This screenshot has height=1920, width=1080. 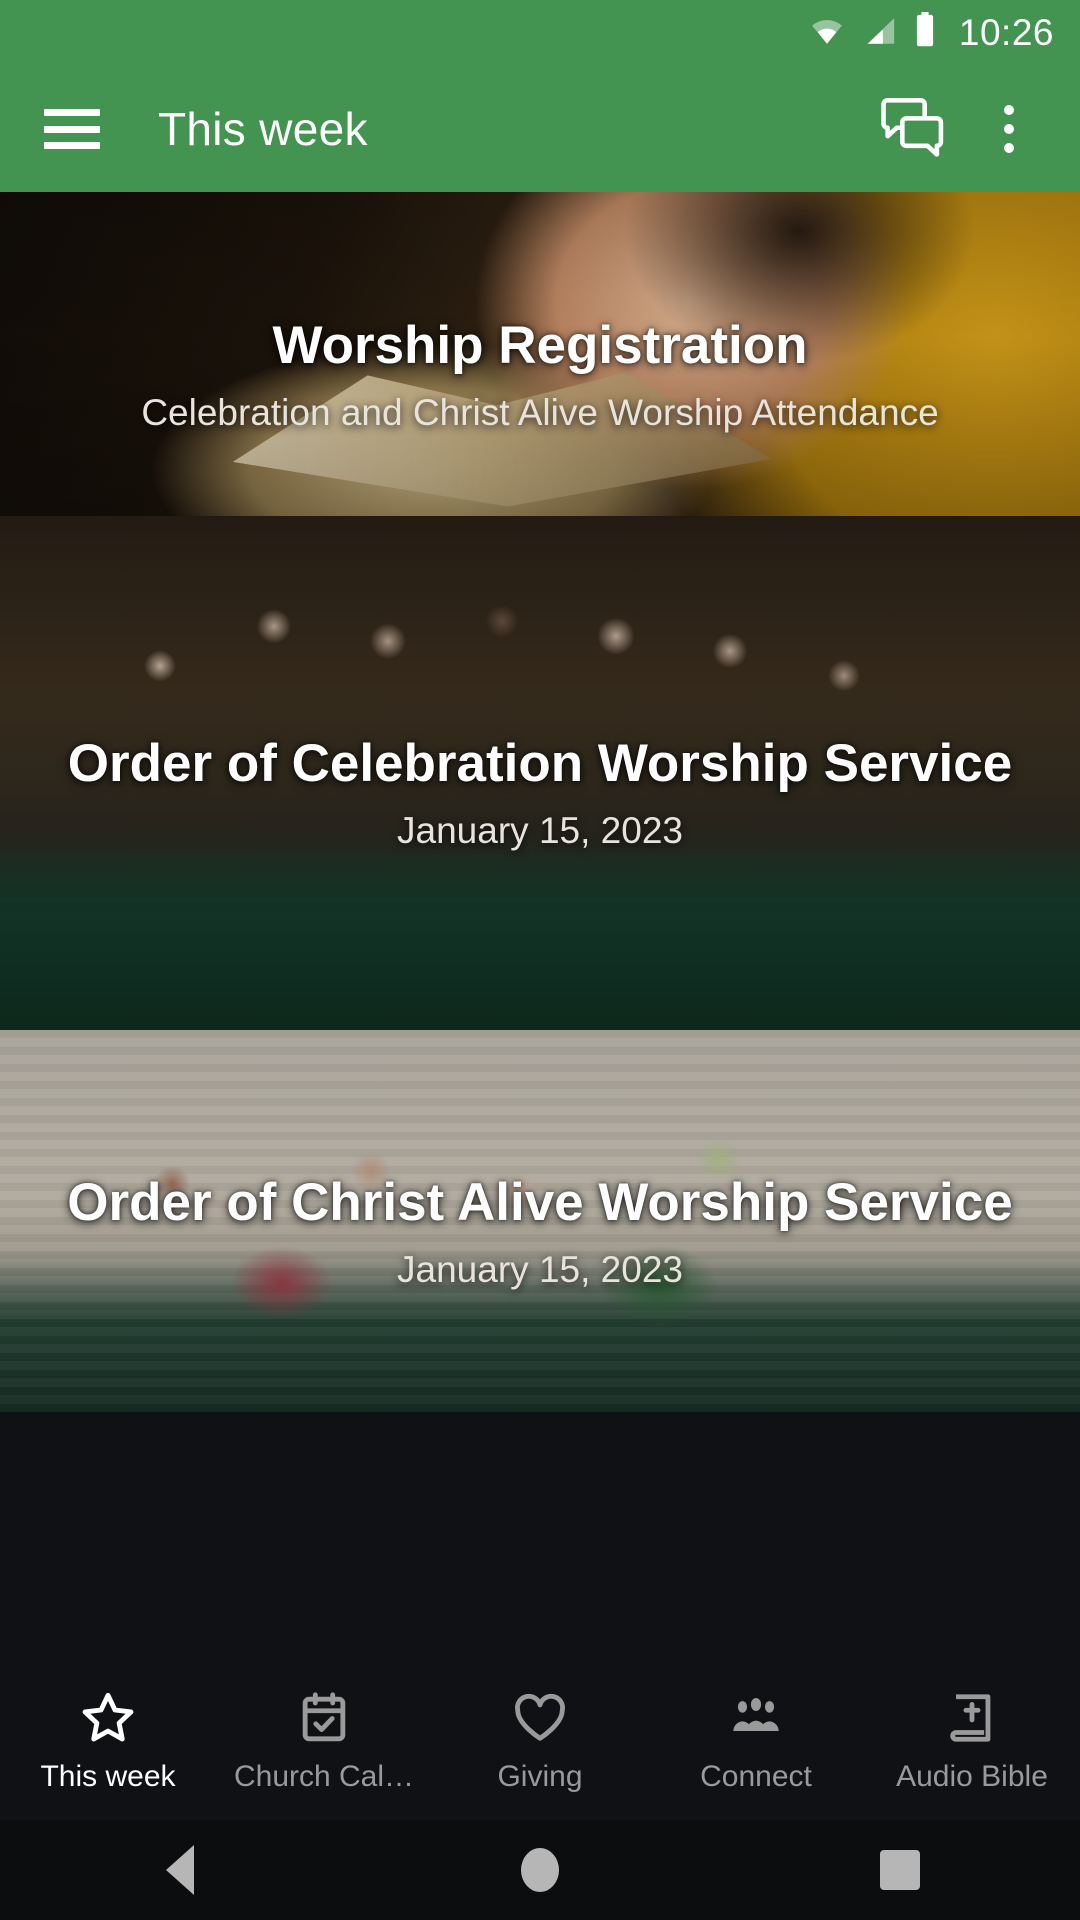 I want to click on nav-item-connect: Connect, so click(x=756, y=1740).